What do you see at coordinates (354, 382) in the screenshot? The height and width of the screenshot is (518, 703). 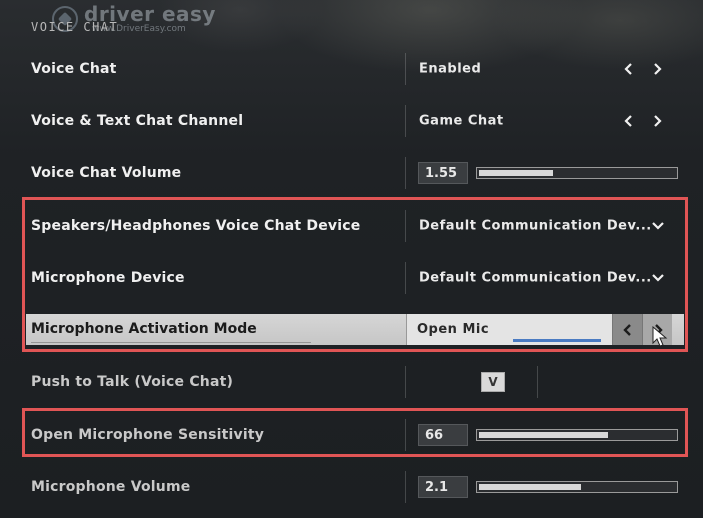 I see `setting-row-push-to-talk: Push to Talk (Voice Chat) V` at bounding box center [354, 382].